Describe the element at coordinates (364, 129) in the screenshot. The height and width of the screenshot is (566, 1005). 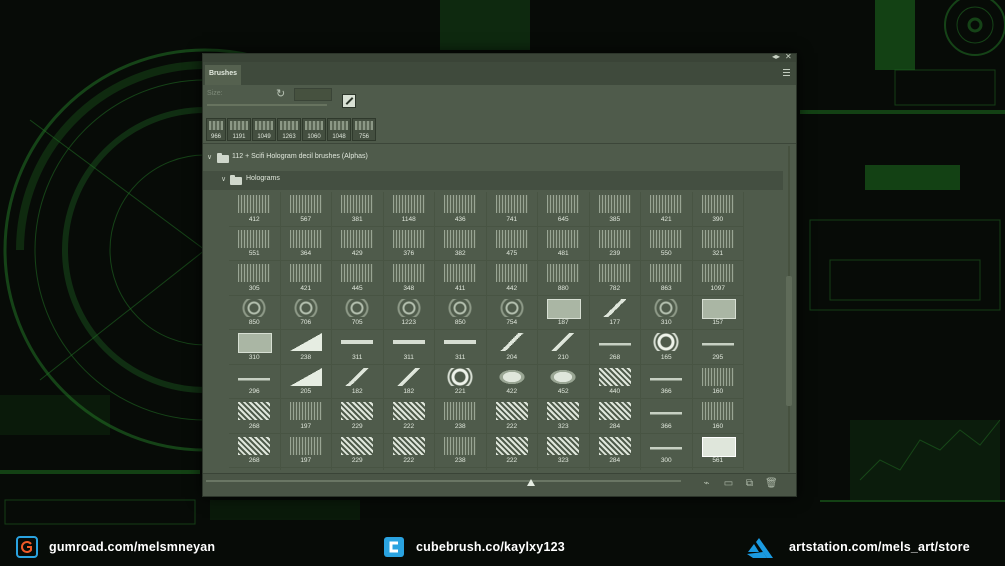
I see `recent-brush: 756` at that location.